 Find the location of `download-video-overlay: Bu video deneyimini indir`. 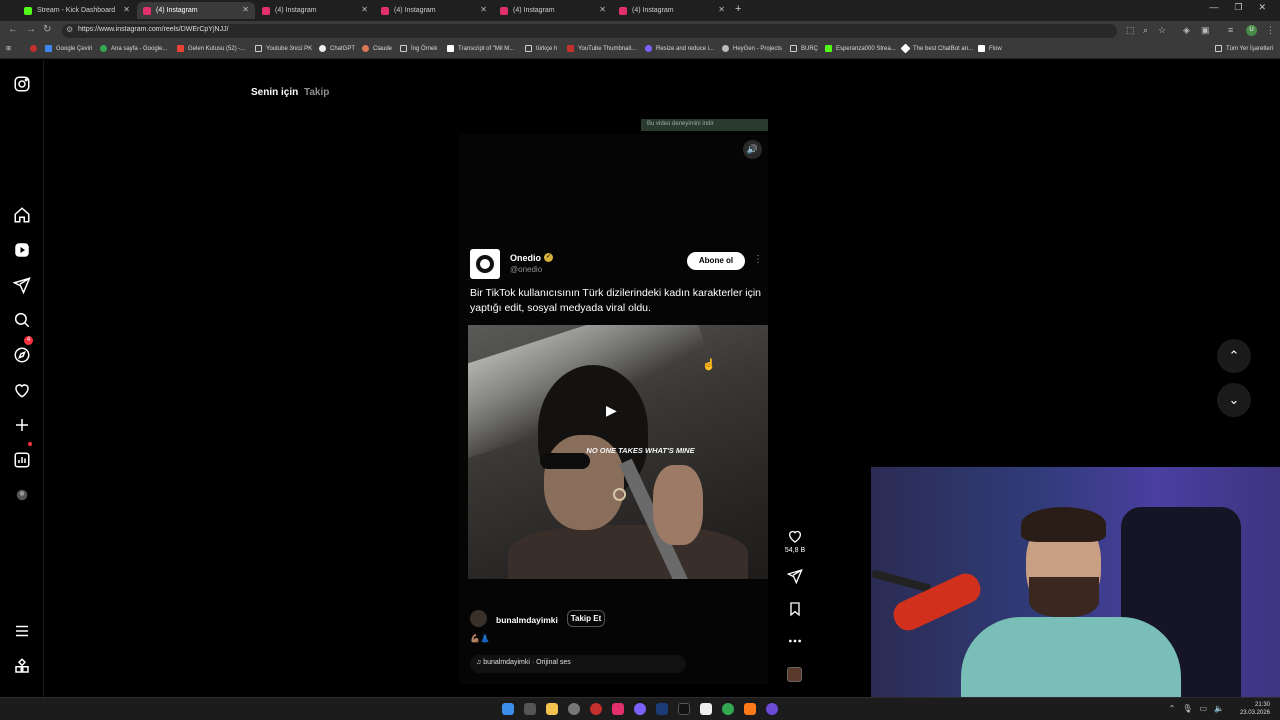

download-video-overlay: Bu video deneyimini indir is located at coordinates (704, 125).